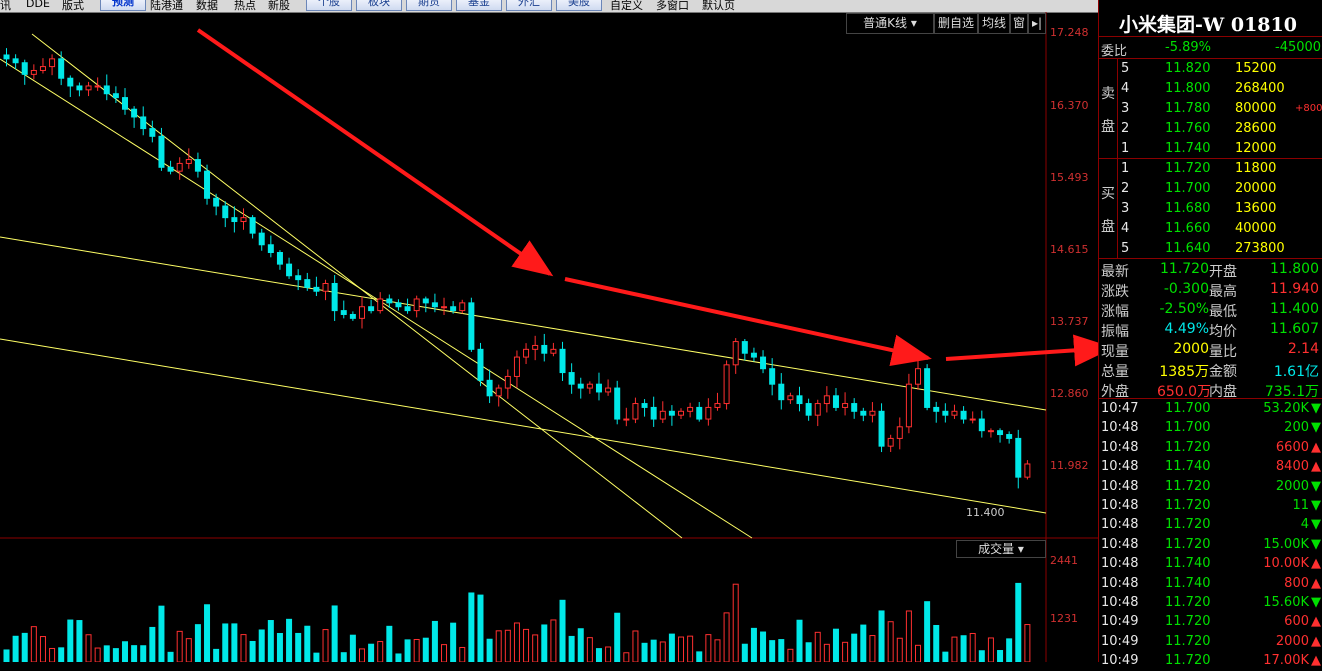 This screenshot has height=671, width=1322. Describe the element at coordinates (1188, 88) in the screenshot. I see `level-price: 11.800` at that location.